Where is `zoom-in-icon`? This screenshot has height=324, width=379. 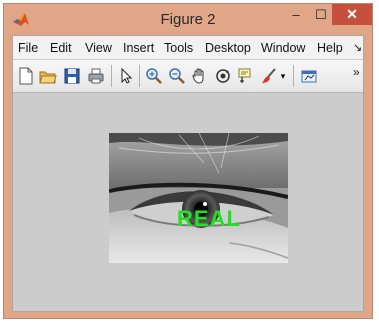
zoom-in-icon is located at coordinates (154, 76).